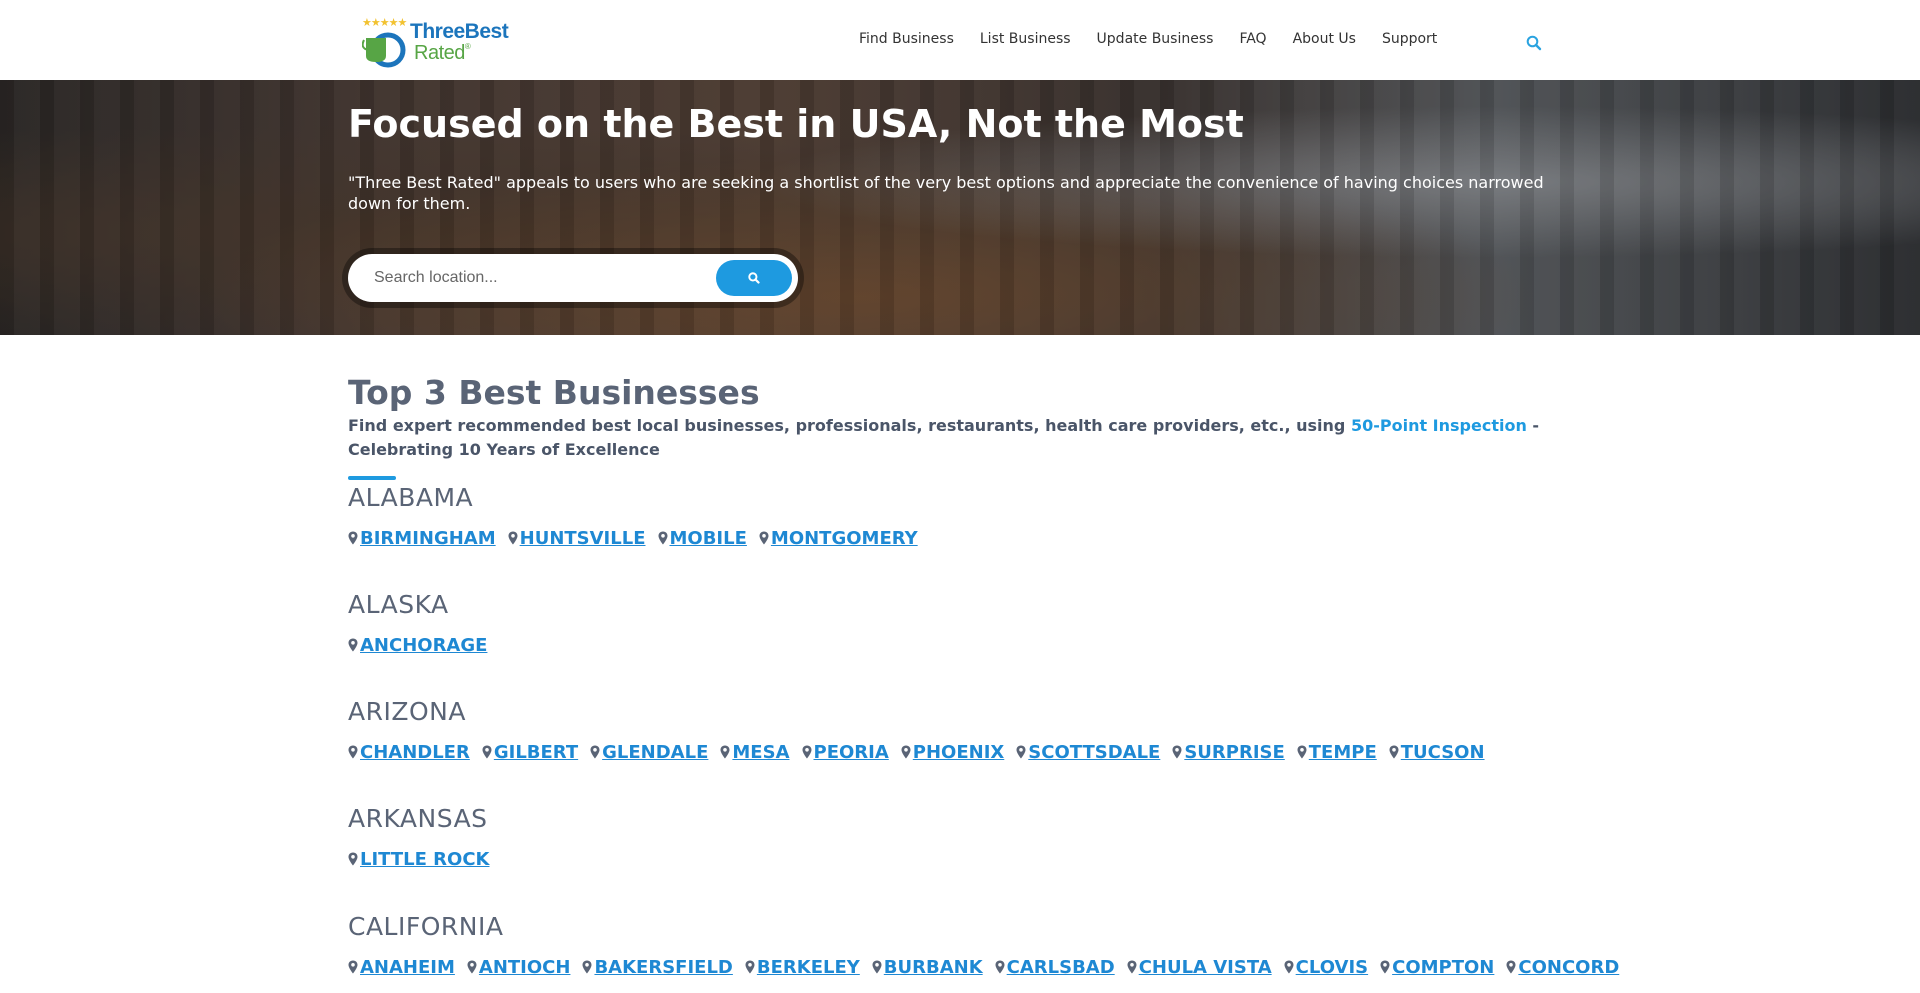 The width and height of the screenshot is (1920, 993). What do you see at coordinates (534, 278) in the screenshot?
I see `location-search-input` at bounding box center [534, 278].